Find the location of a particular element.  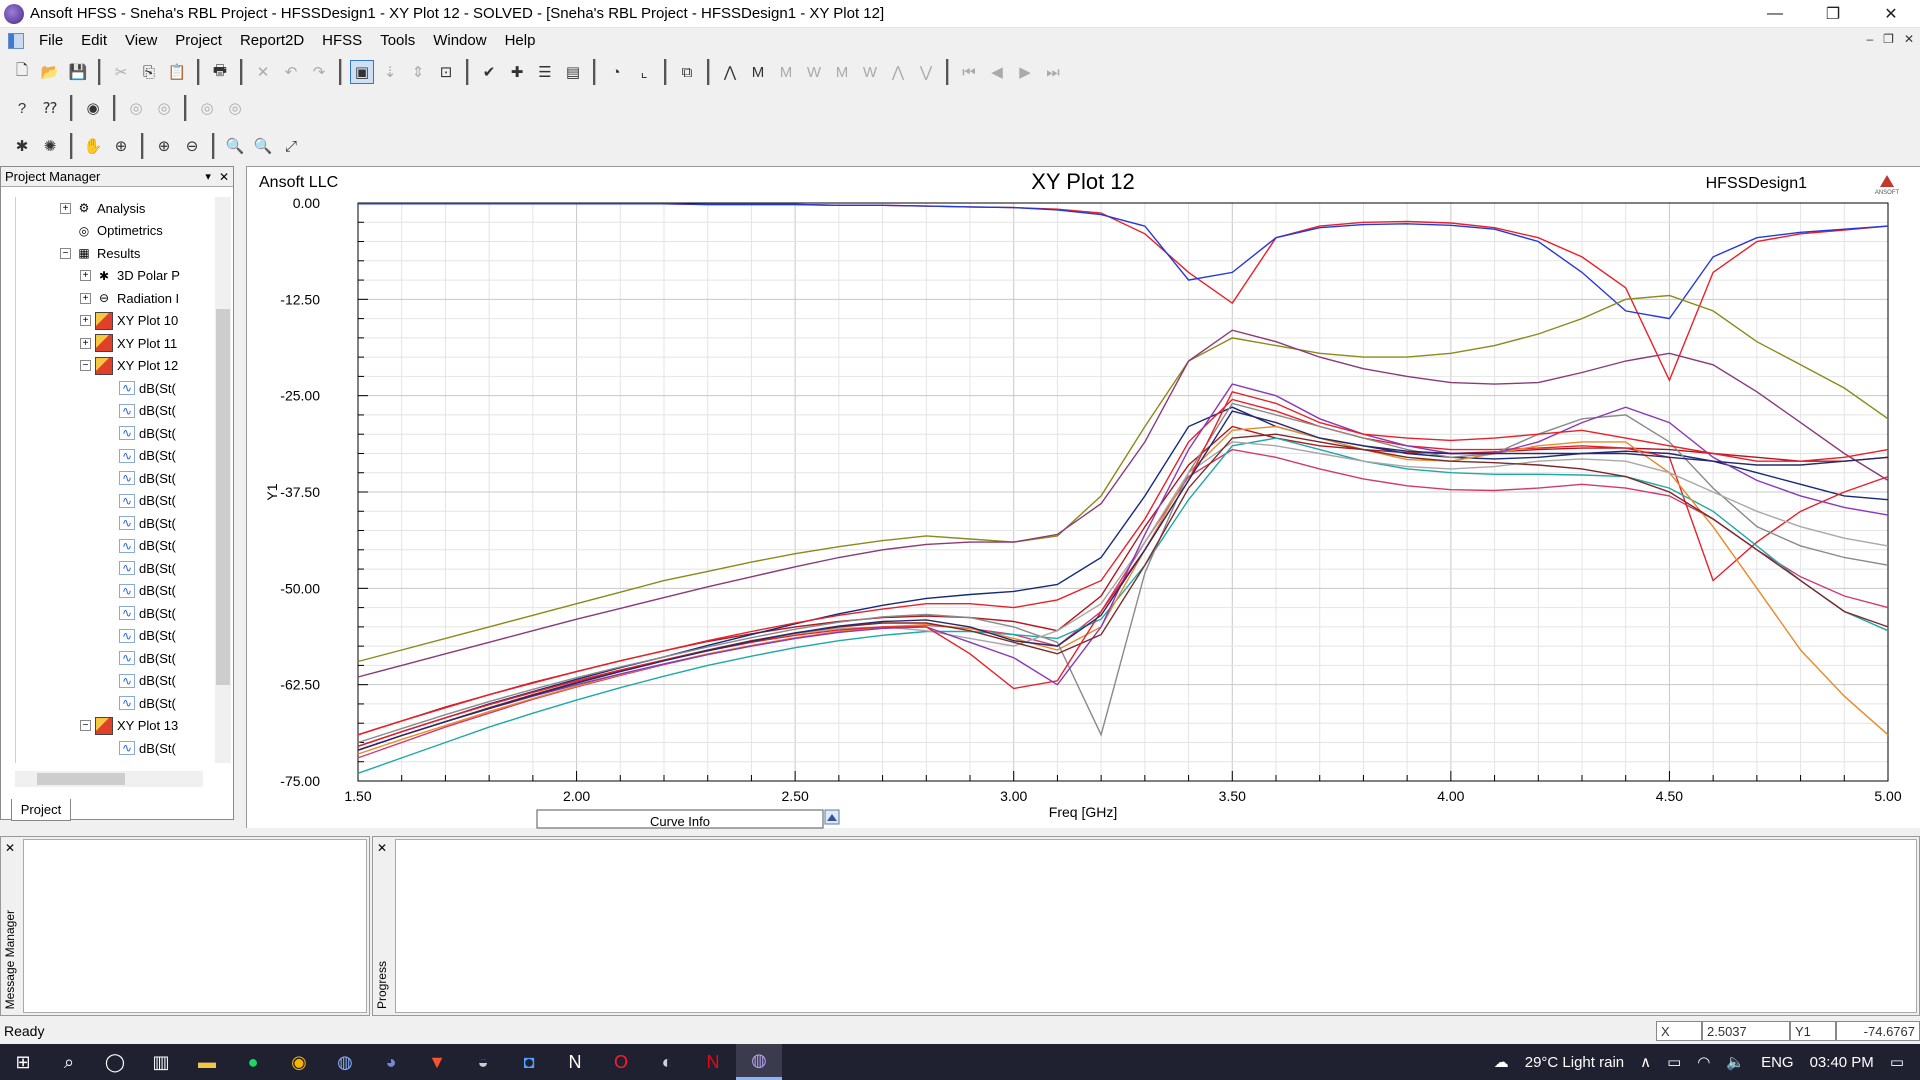

cut-icon: ✂ is located at coordinates (121, 72).